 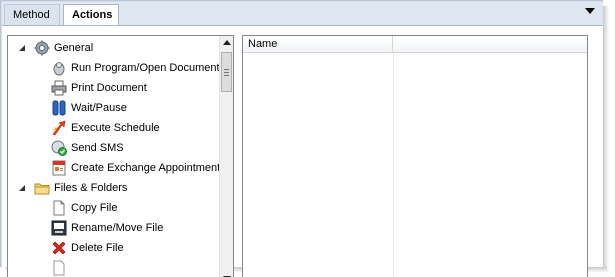 What do you see at coordinates (59, 68) in the screenshot?
I see `run-program-icon` at bounding box center [59, 68].